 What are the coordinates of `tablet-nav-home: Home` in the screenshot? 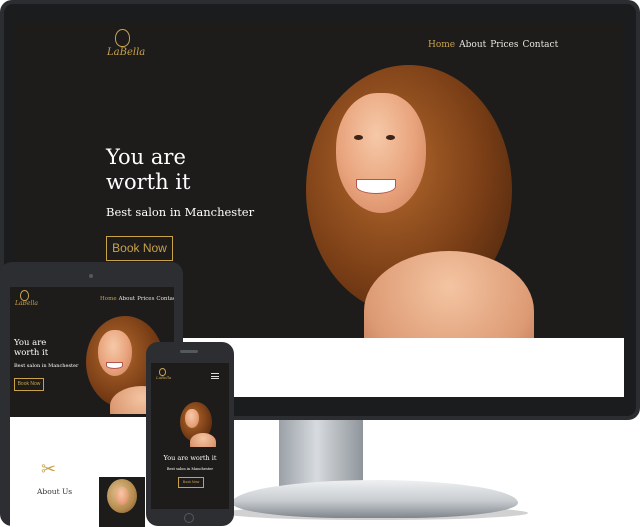 It's located at (108, 299).